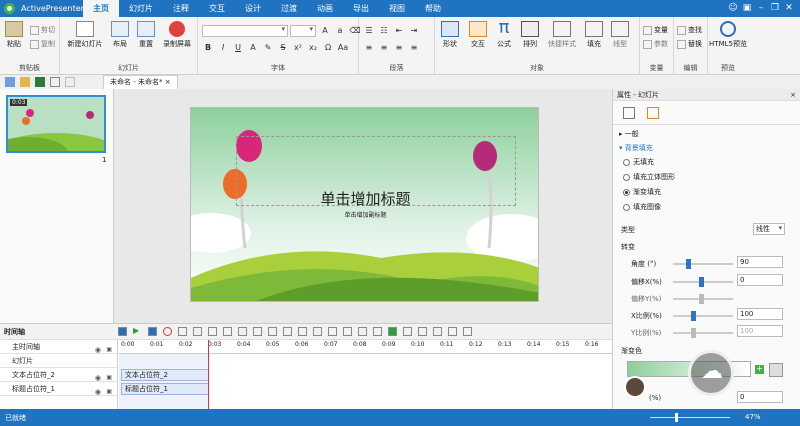 The width and height of the screenshot is (800, 426). I want to click on align-center-icon: ≡, so click(384, 47).